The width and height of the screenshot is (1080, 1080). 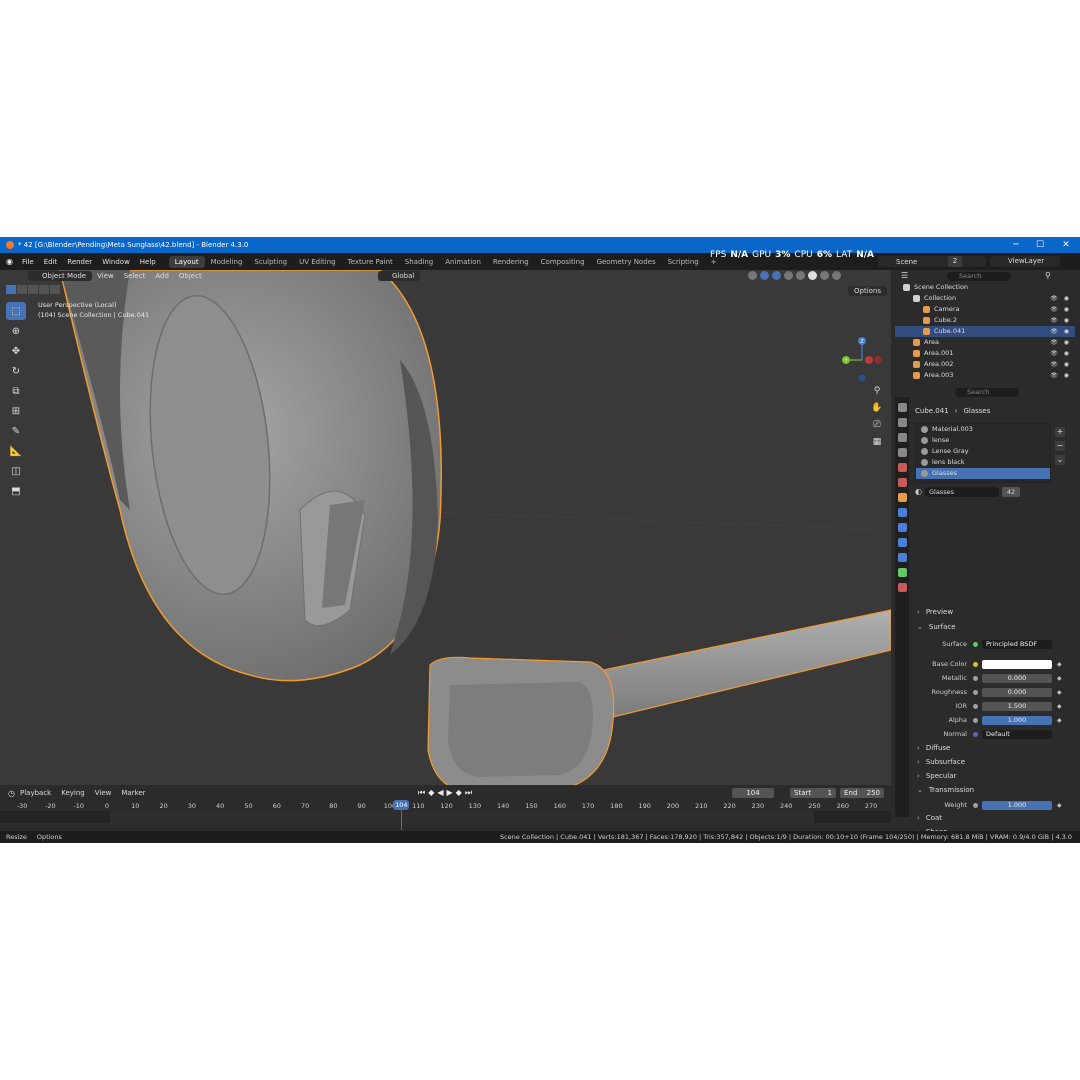 I want to click on visibility-icon, so click(x=752, y=275).